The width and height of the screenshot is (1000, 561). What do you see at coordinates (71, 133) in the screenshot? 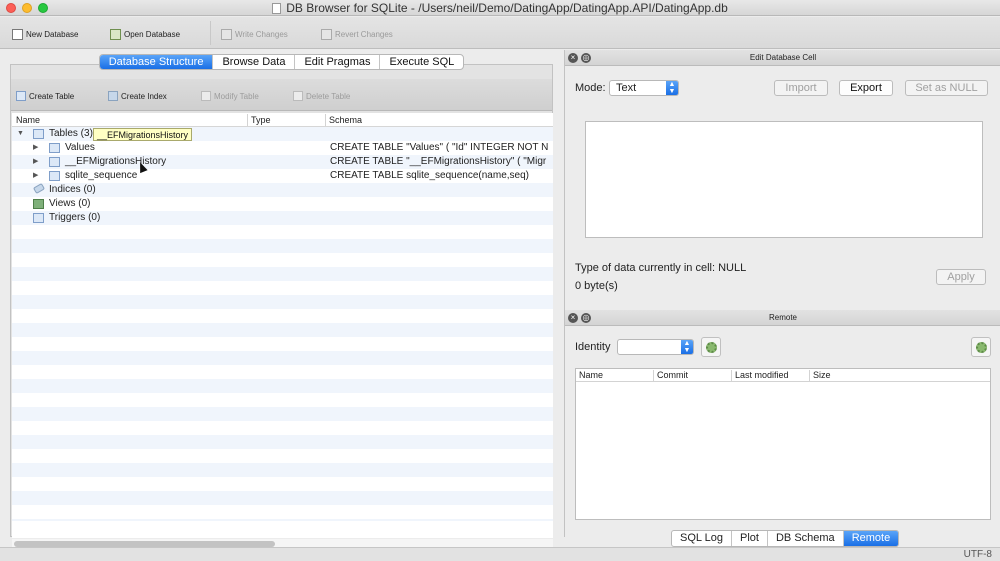
I see `tables-label: Tables (3)` at bounding box center [71, 133].